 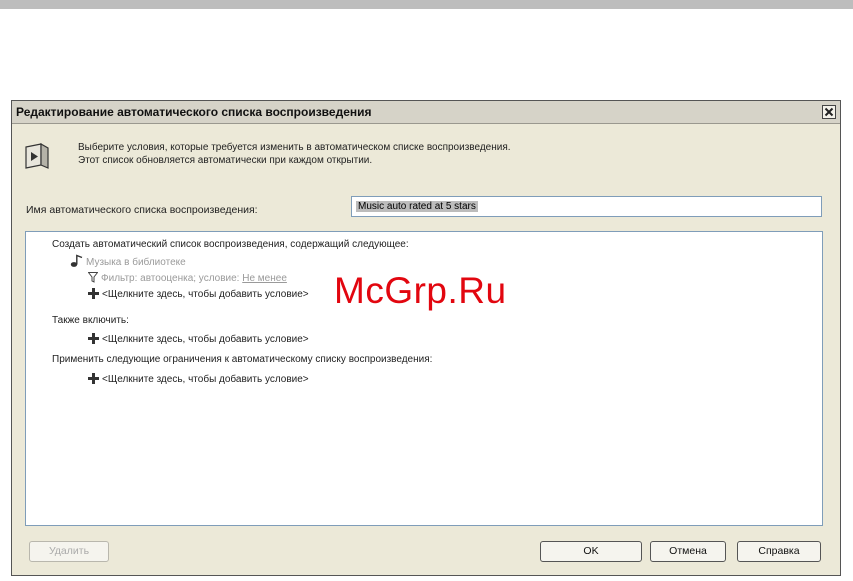 I want to click on close-icon, so click(x=829, y=112).